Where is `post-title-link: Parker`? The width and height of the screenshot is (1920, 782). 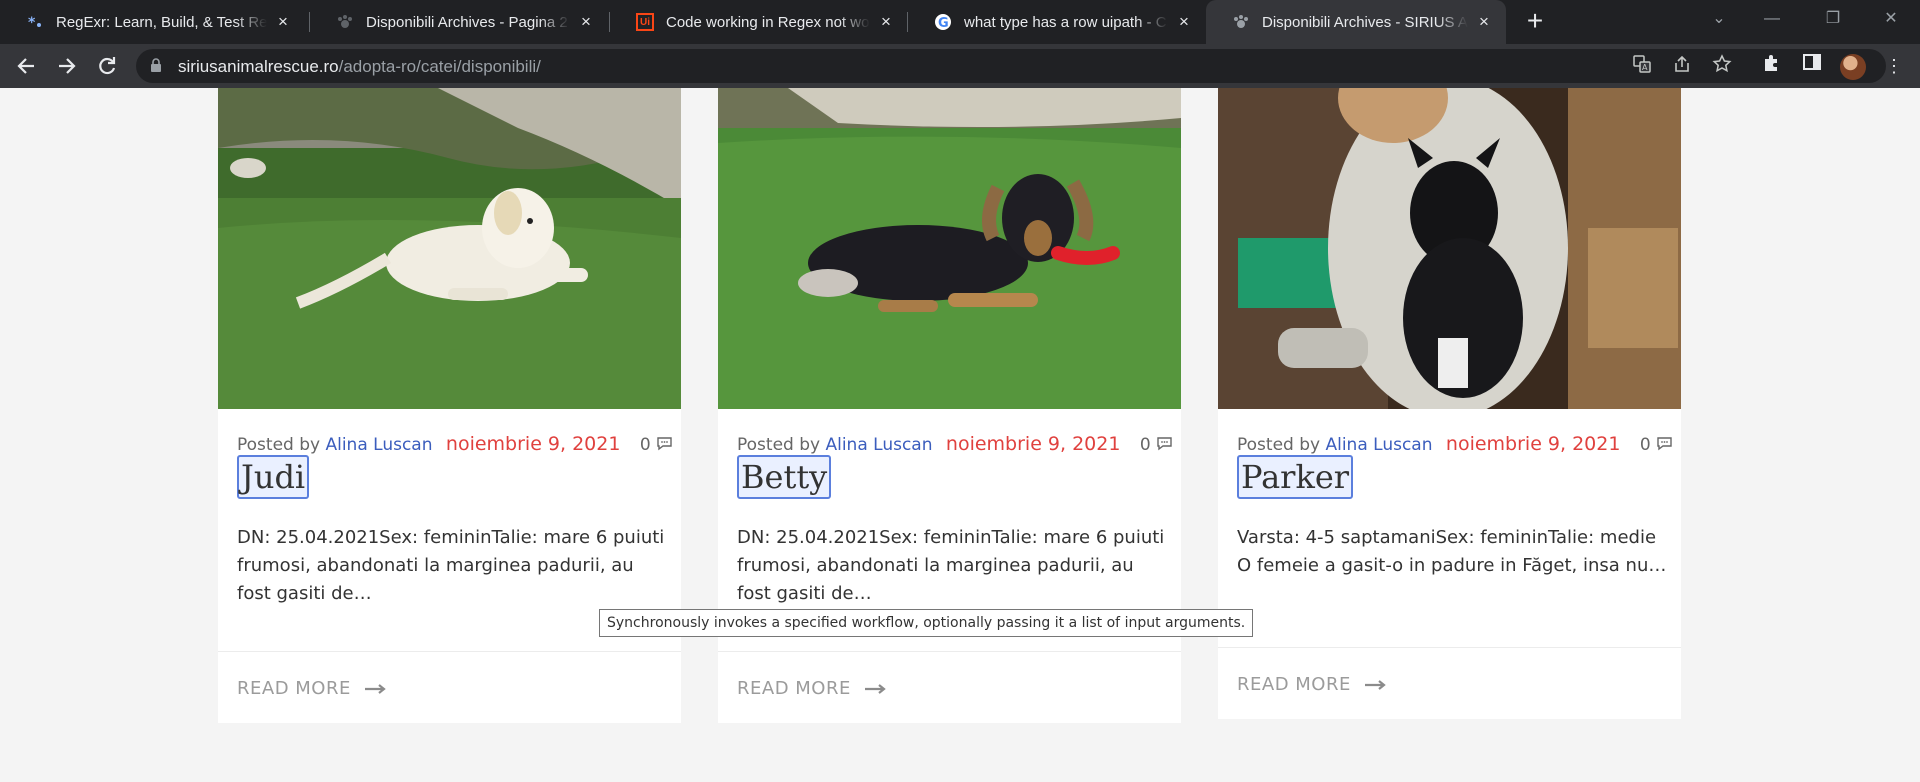
post-title-link: Parker is located at coordinates (1295, 477).